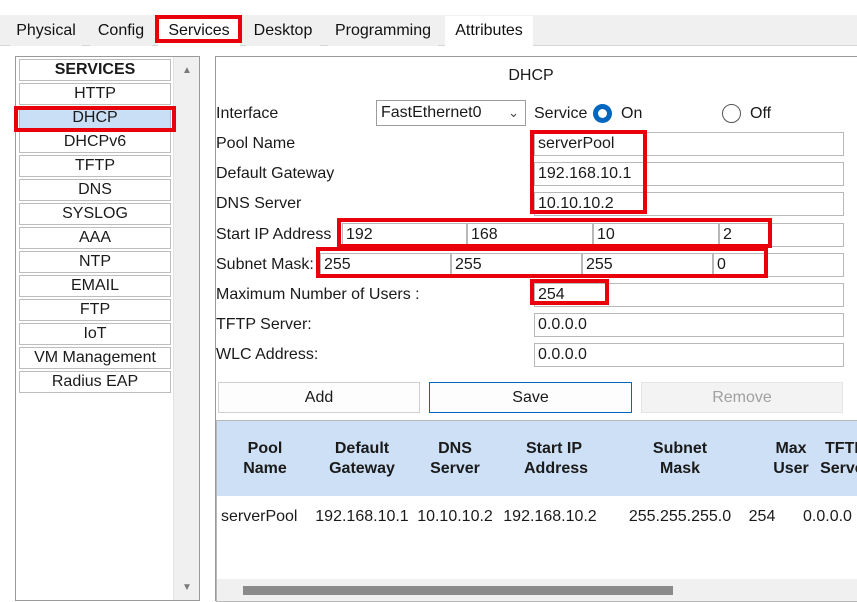  What do you see at coordinates (319, 397) in the screenshot?
I see `add-button: Add` at bounding box center [319, 397].